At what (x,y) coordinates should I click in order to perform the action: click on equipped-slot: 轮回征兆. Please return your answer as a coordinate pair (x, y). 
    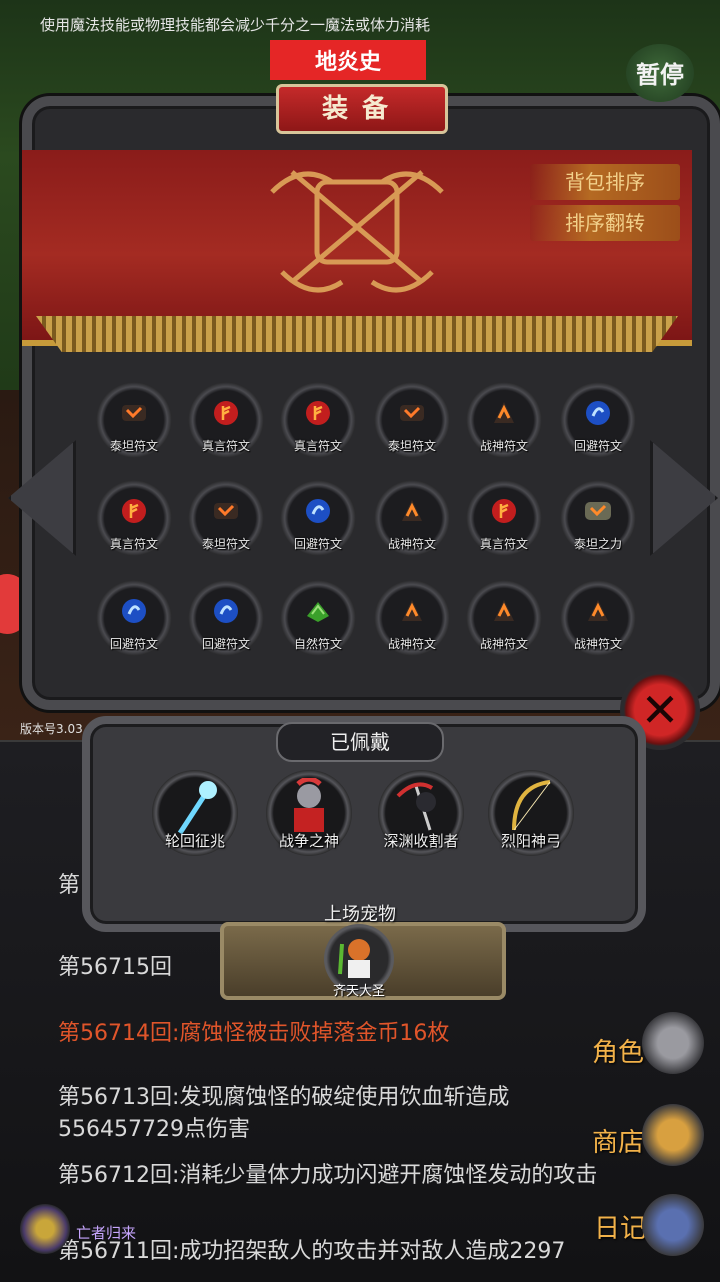
    Looking at the image, I should click on (195, 813).